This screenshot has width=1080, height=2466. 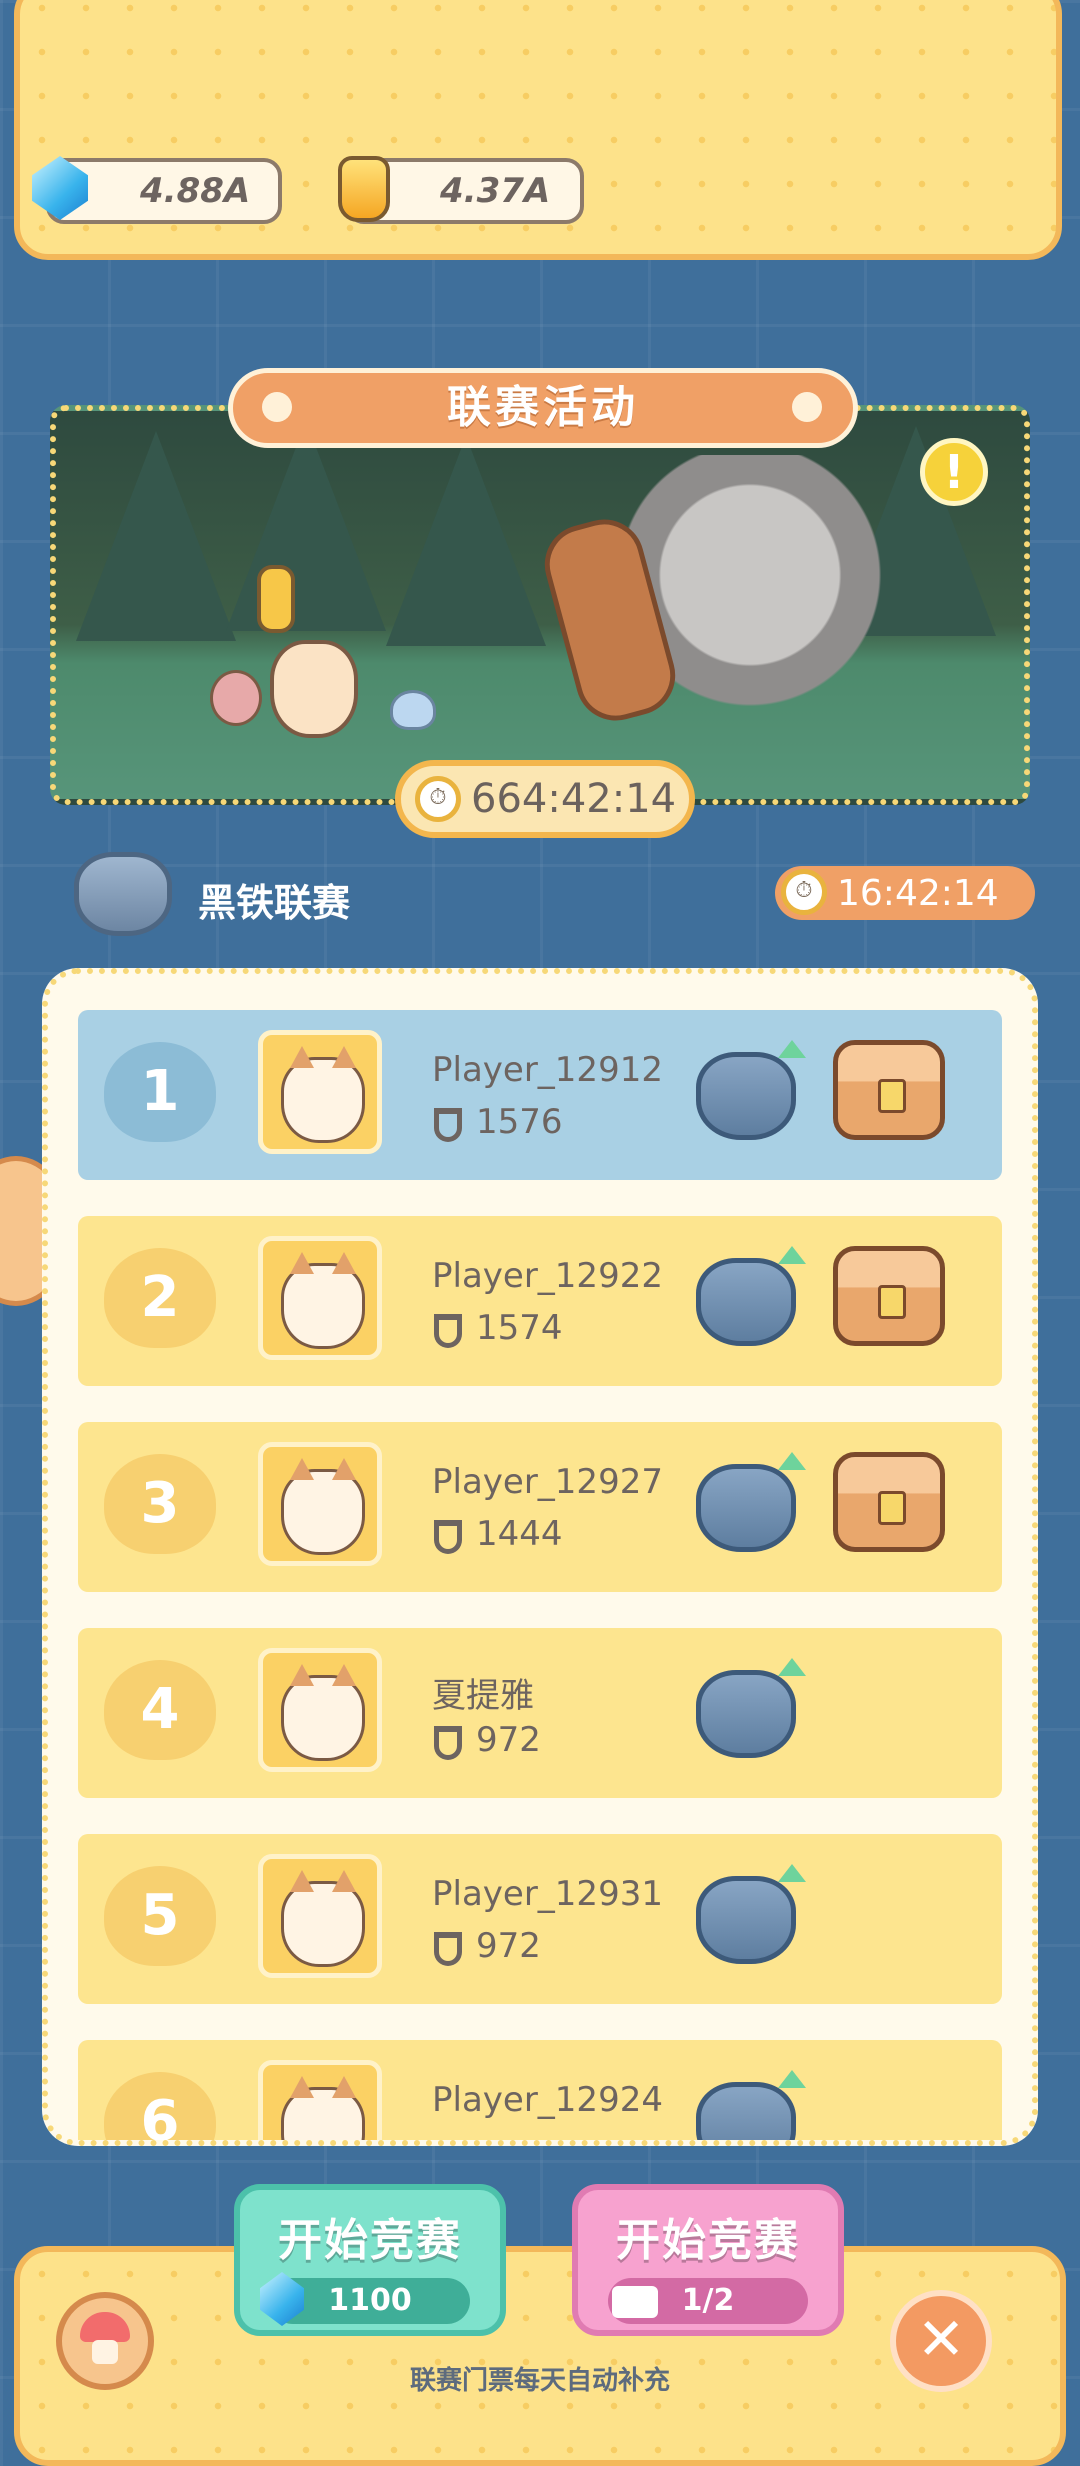 What do you see at coordinates (195, 191) in the screenshot?
I see `gem-count: 4.88A` at bounding box center [195, 191].